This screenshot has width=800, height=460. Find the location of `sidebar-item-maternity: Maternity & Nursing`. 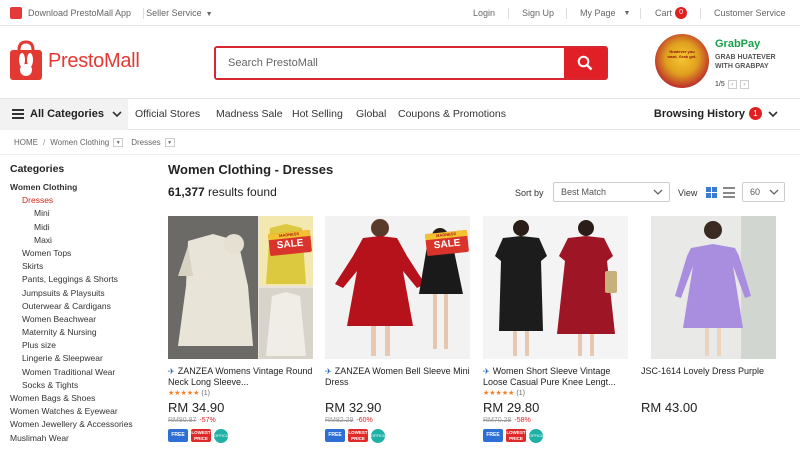

sidebar-item-maternity: Maternity & Nursing is located at coordinates (82, 332).